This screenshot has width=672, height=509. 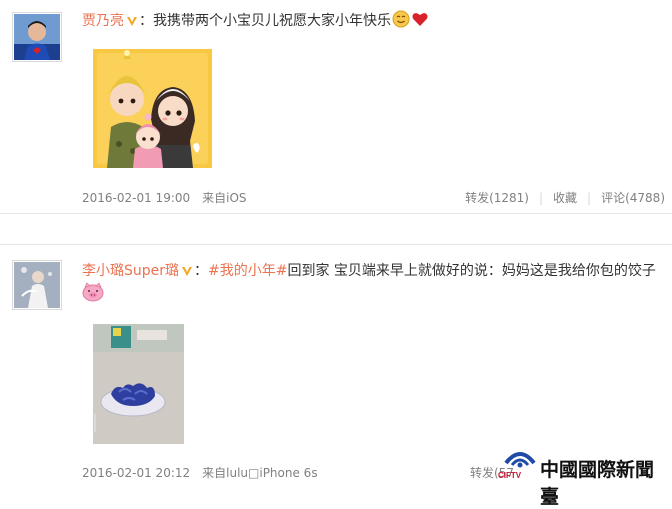 I want to click on post-image-cartoon-family, so click(x=152, y=108).